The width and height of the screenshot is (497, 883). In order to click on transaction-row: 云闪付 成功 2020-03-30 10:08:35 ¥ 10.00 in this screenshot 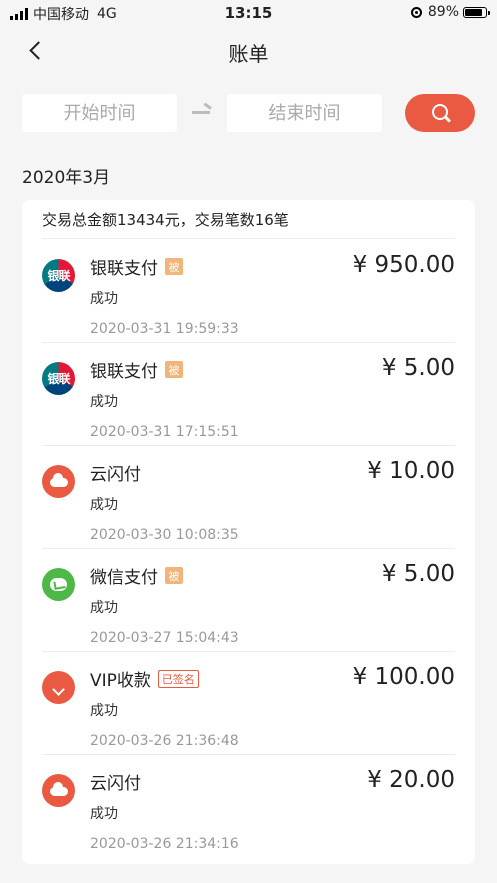, I will do `click(248, 496)`.